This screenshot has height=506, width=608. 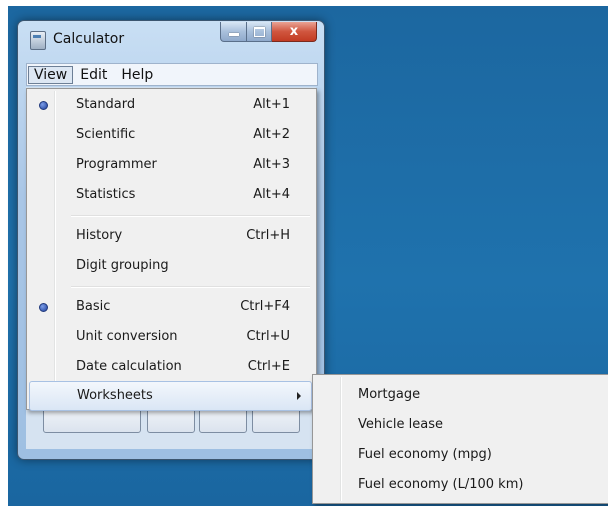 What do you see at coordinates (51, 74) in the screenshot?
I see `menu-view: View` at bounding box center [51, 74].